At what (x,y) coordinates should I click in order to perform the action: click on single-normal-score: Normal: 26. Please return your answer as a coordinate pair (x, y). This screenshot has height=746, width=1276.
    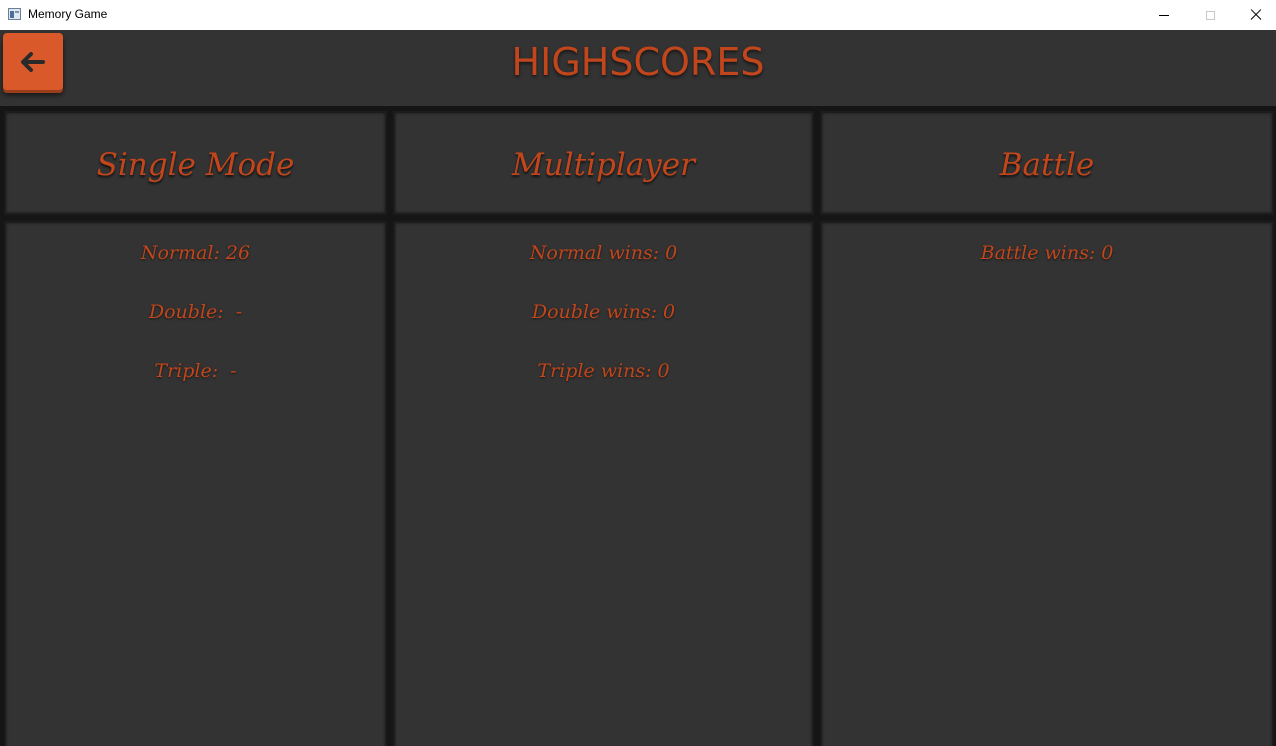
    Looking at the image, I should click on (195, 253).